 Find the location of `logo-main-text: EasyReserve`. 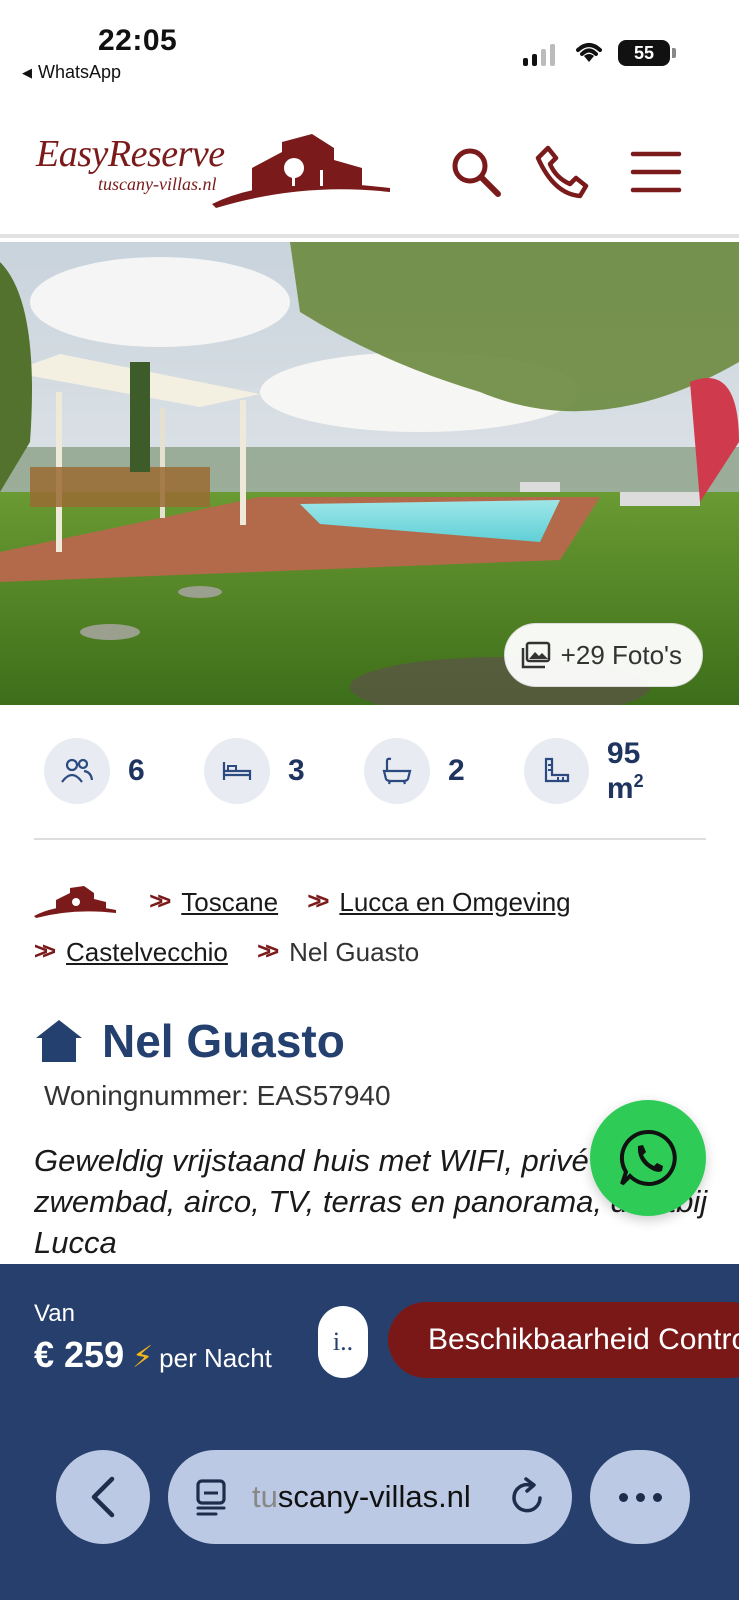

logo-main-text: EasyReserve is located at coordinates (130, 154).